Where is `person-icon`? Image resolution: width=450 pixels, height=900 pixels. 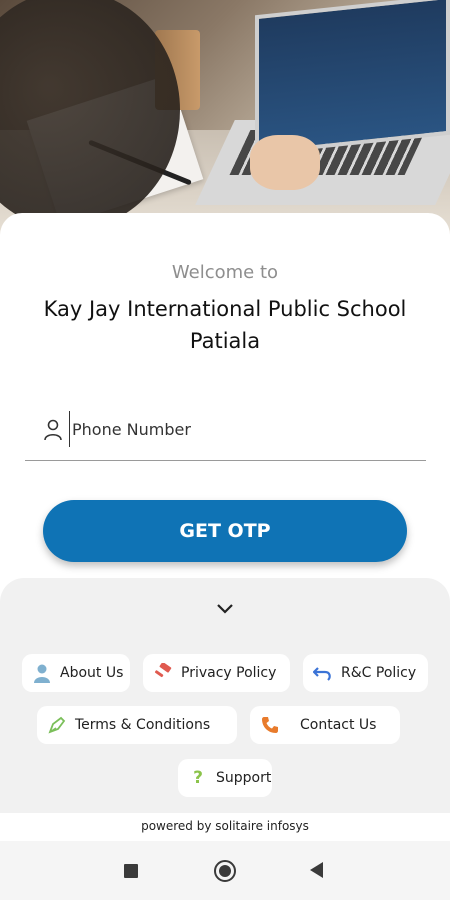
person-icon is located at coordinates (42, 673).